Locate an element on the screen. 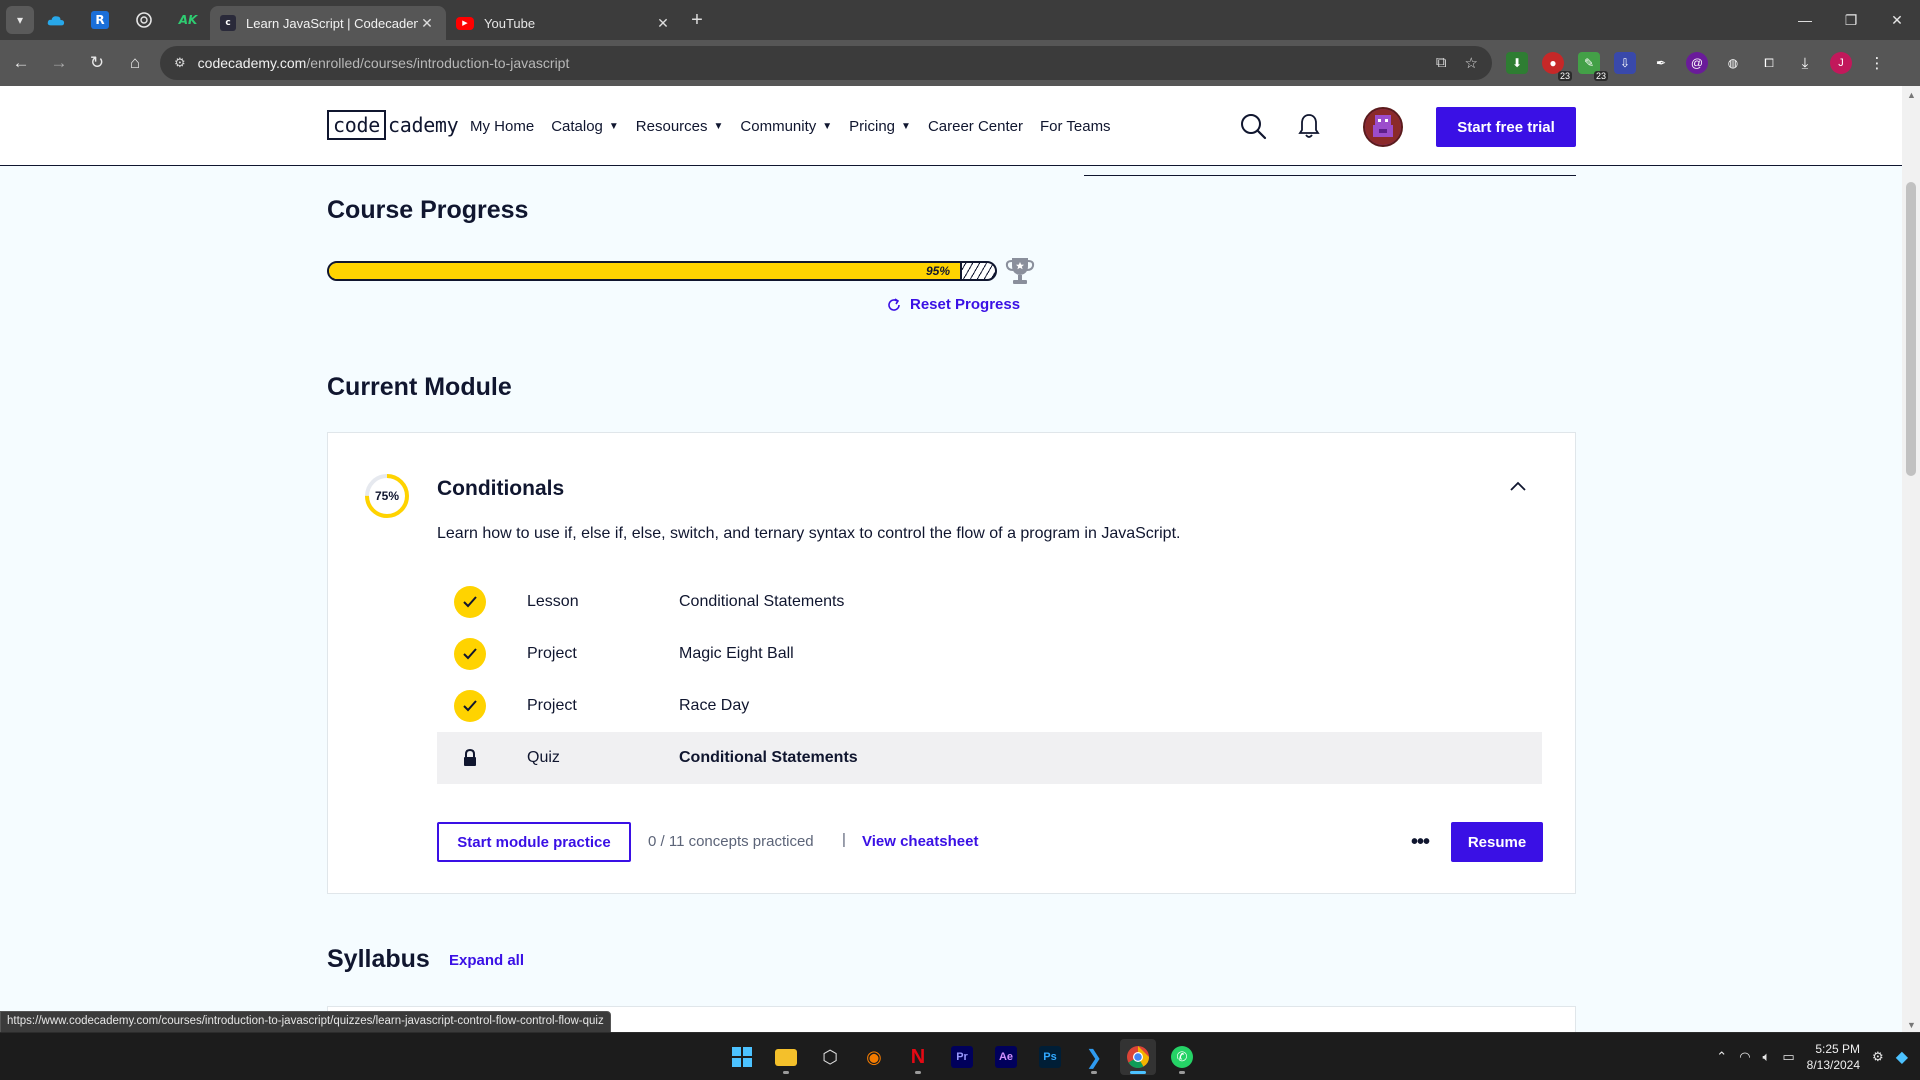 Image resolution: width=1920 pixels, height=1080 pixels. taskbar-photoshop: Ps is located at coordinates (1050, 1057).